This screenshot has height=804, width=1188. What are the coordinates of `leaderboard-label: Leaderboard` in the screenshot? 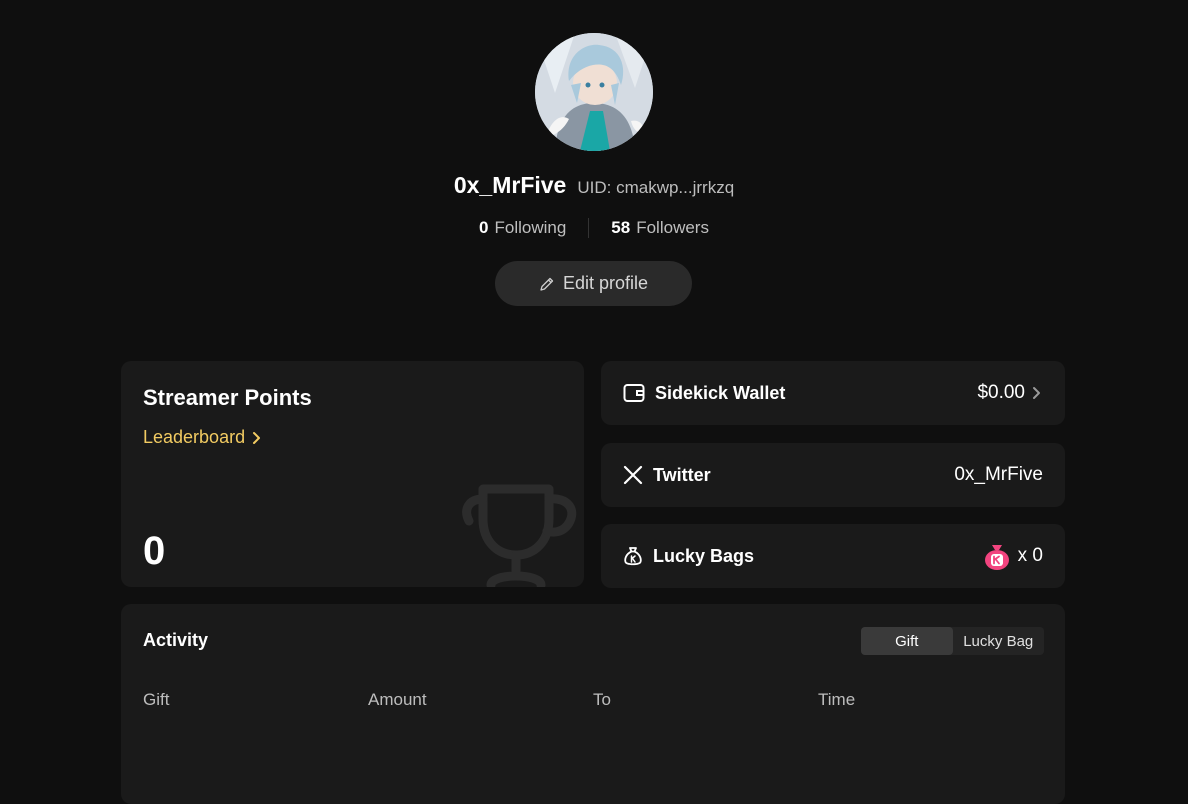 It's located at (194, 437).